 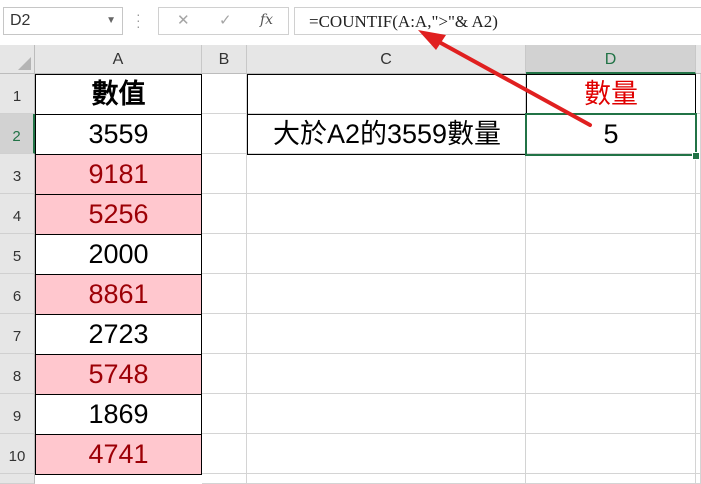 What do you see at coordinates (224, 59) in the screenshot?
I see `column-header-b: B` at bounding box center [224, 59].